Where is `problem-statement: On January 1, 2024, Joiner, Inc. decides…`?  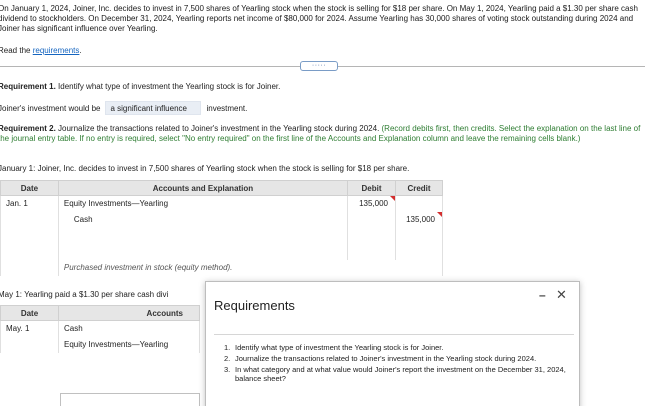
problem-statement: On January 1, 2024, Joiner, Inc. decides… is located at coordinates (319, 18).